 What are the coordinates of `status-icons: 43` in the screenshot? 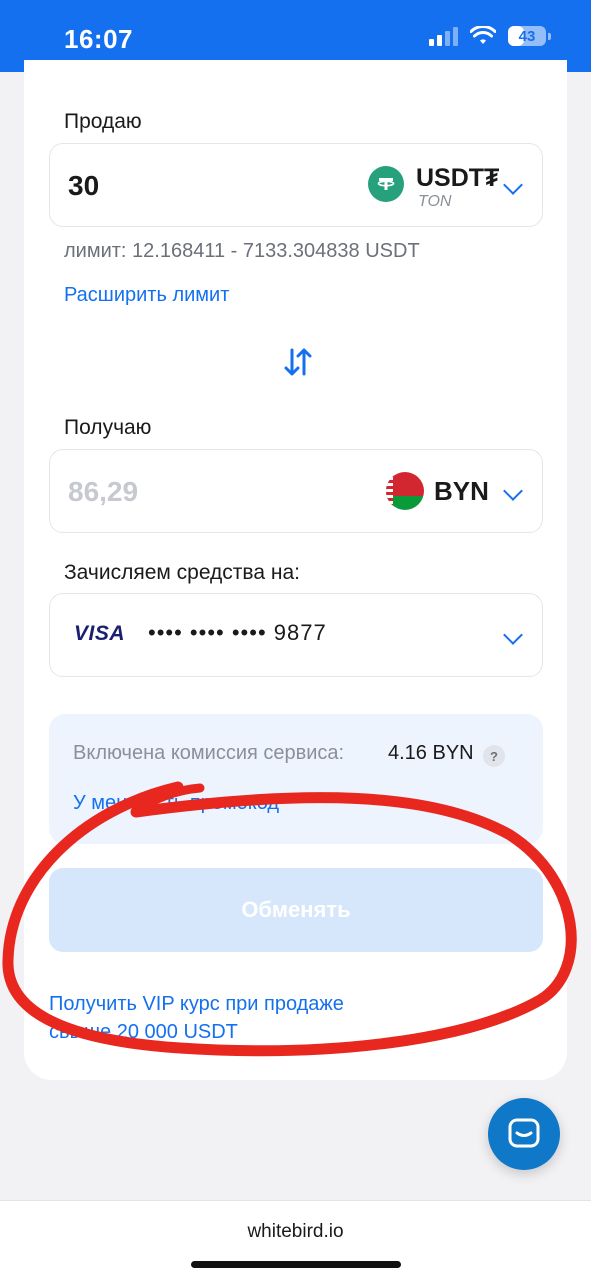 It's located at (490, 36).